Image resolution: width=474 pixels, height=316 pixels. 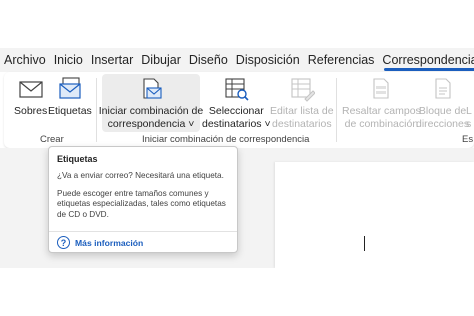 I want to click on cutoff-label-1: L, so click(x=469, y=111).